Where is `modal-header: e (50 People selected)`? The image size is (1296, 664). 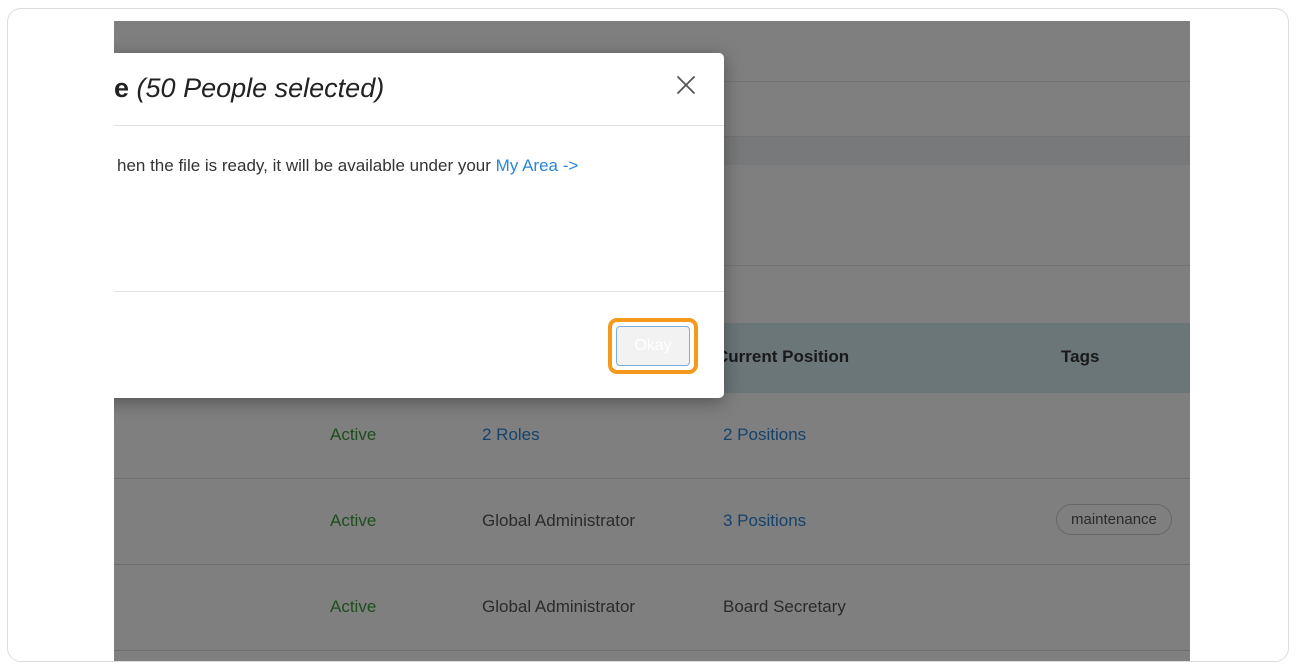
modal-header: e (50 People selected) is located at coordinates (419, 89).